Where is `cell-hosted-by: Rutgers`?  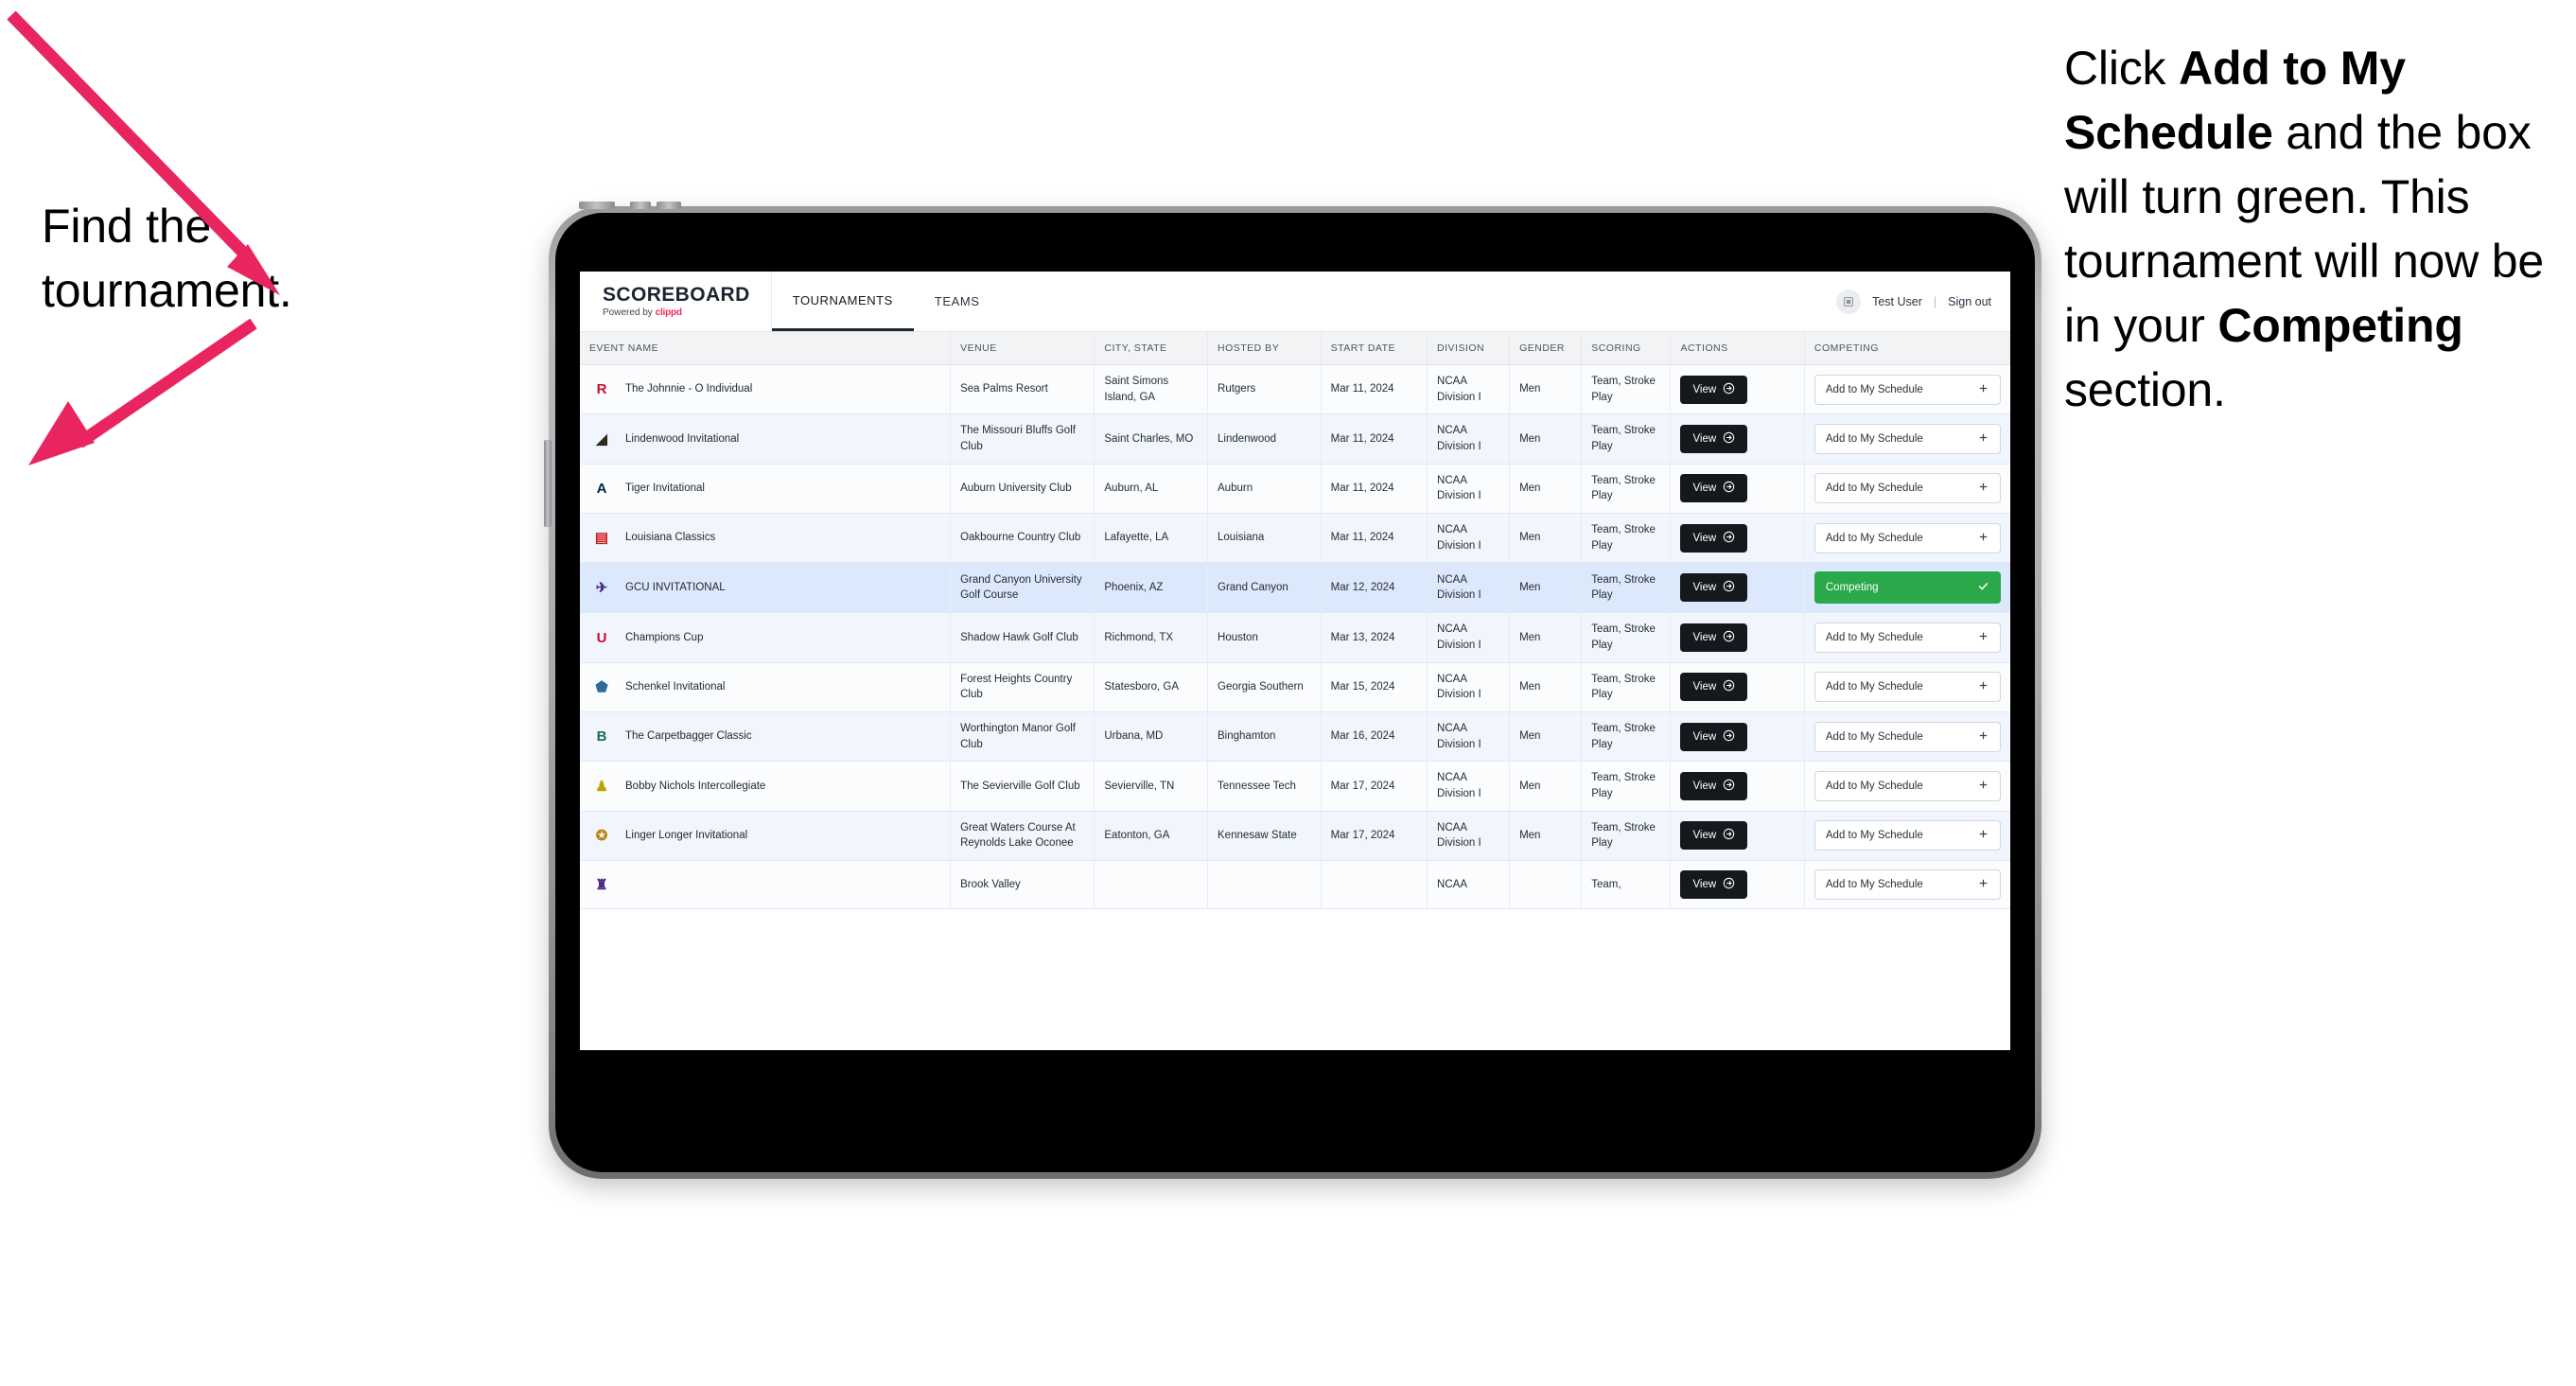
cell-hosted-by: Rutgers is located at coordinates (1265, 389).